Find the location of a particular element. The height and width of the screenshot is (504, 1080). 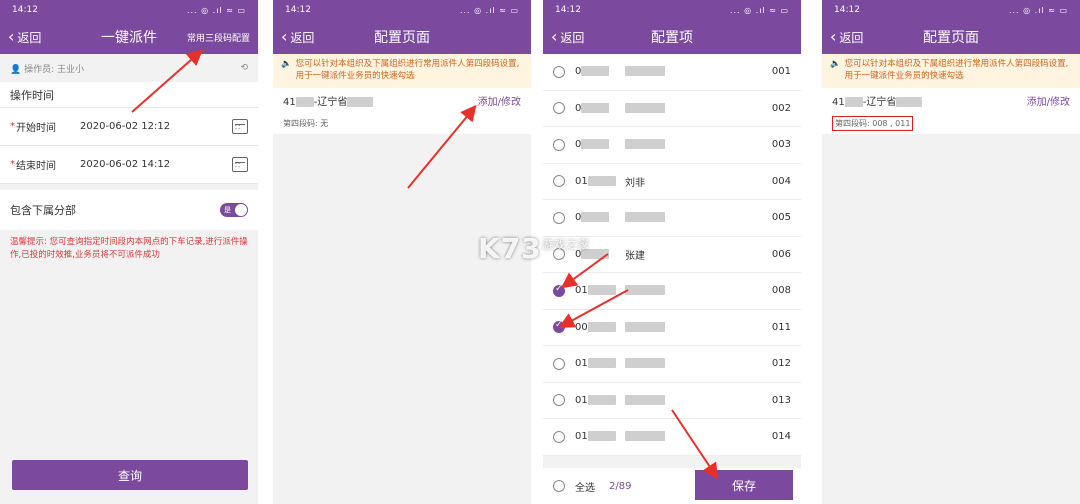

item-name-text: 张建 is located at coordinates (635, 256).